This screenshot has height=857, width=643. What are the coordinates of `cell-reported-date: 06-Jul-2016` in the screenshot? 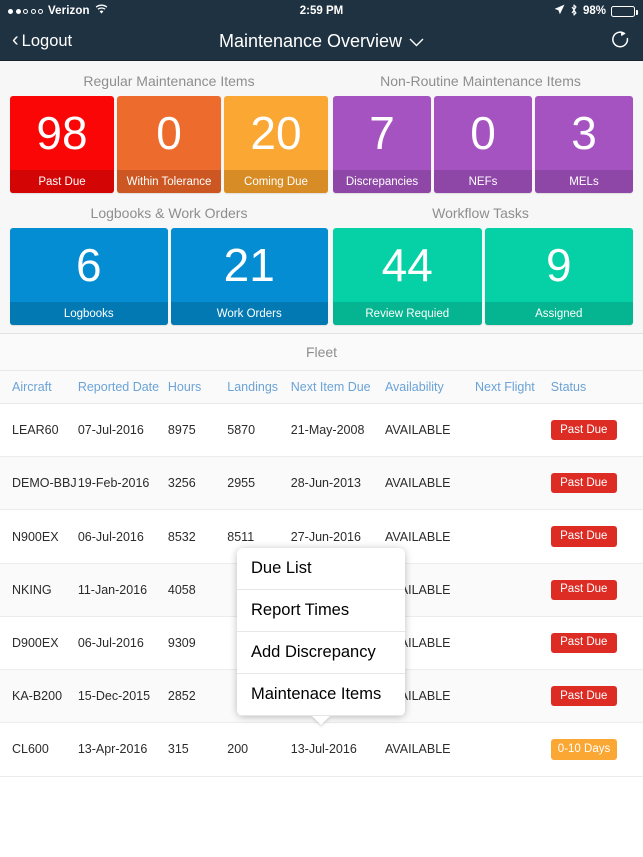 It's located at (122, 643).